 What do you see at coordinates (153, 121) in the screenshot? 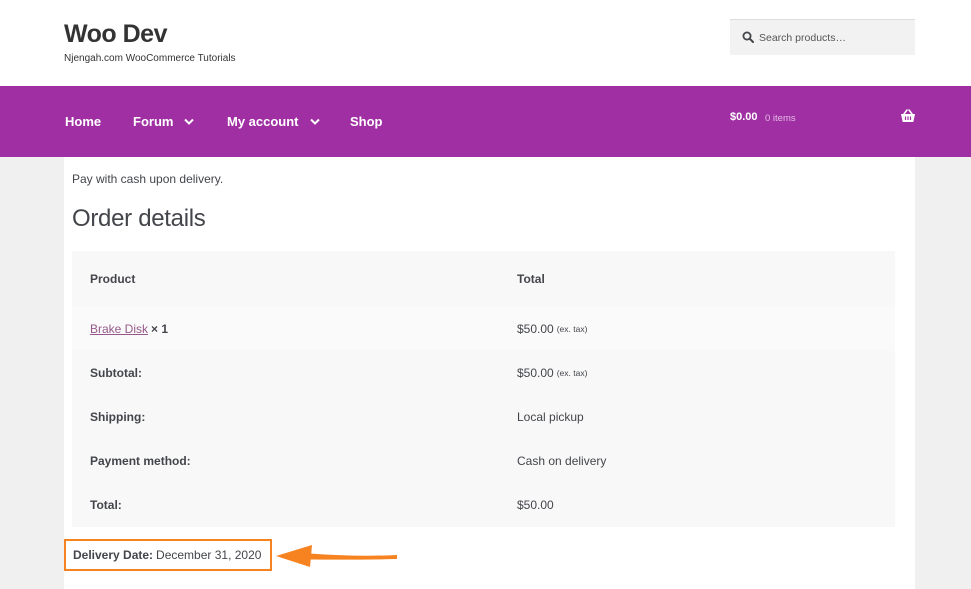
I see `nav-item-label: Forum` at bounding box center [153, 121].